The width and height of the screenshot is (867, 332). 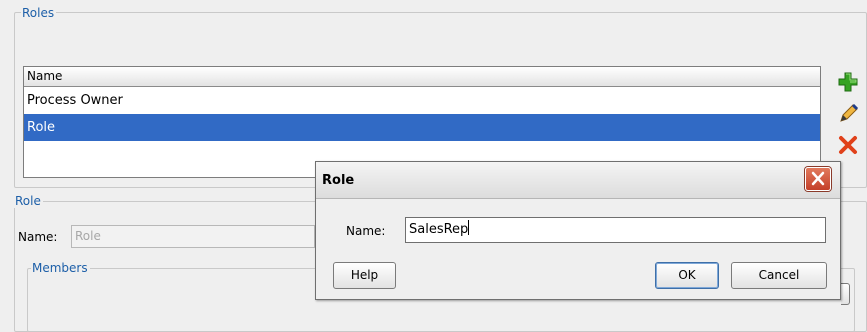 What do you see at coordinates (28, 201) in the screenshot?
I see `role-legend: Role` at bounding box center [28, 201].